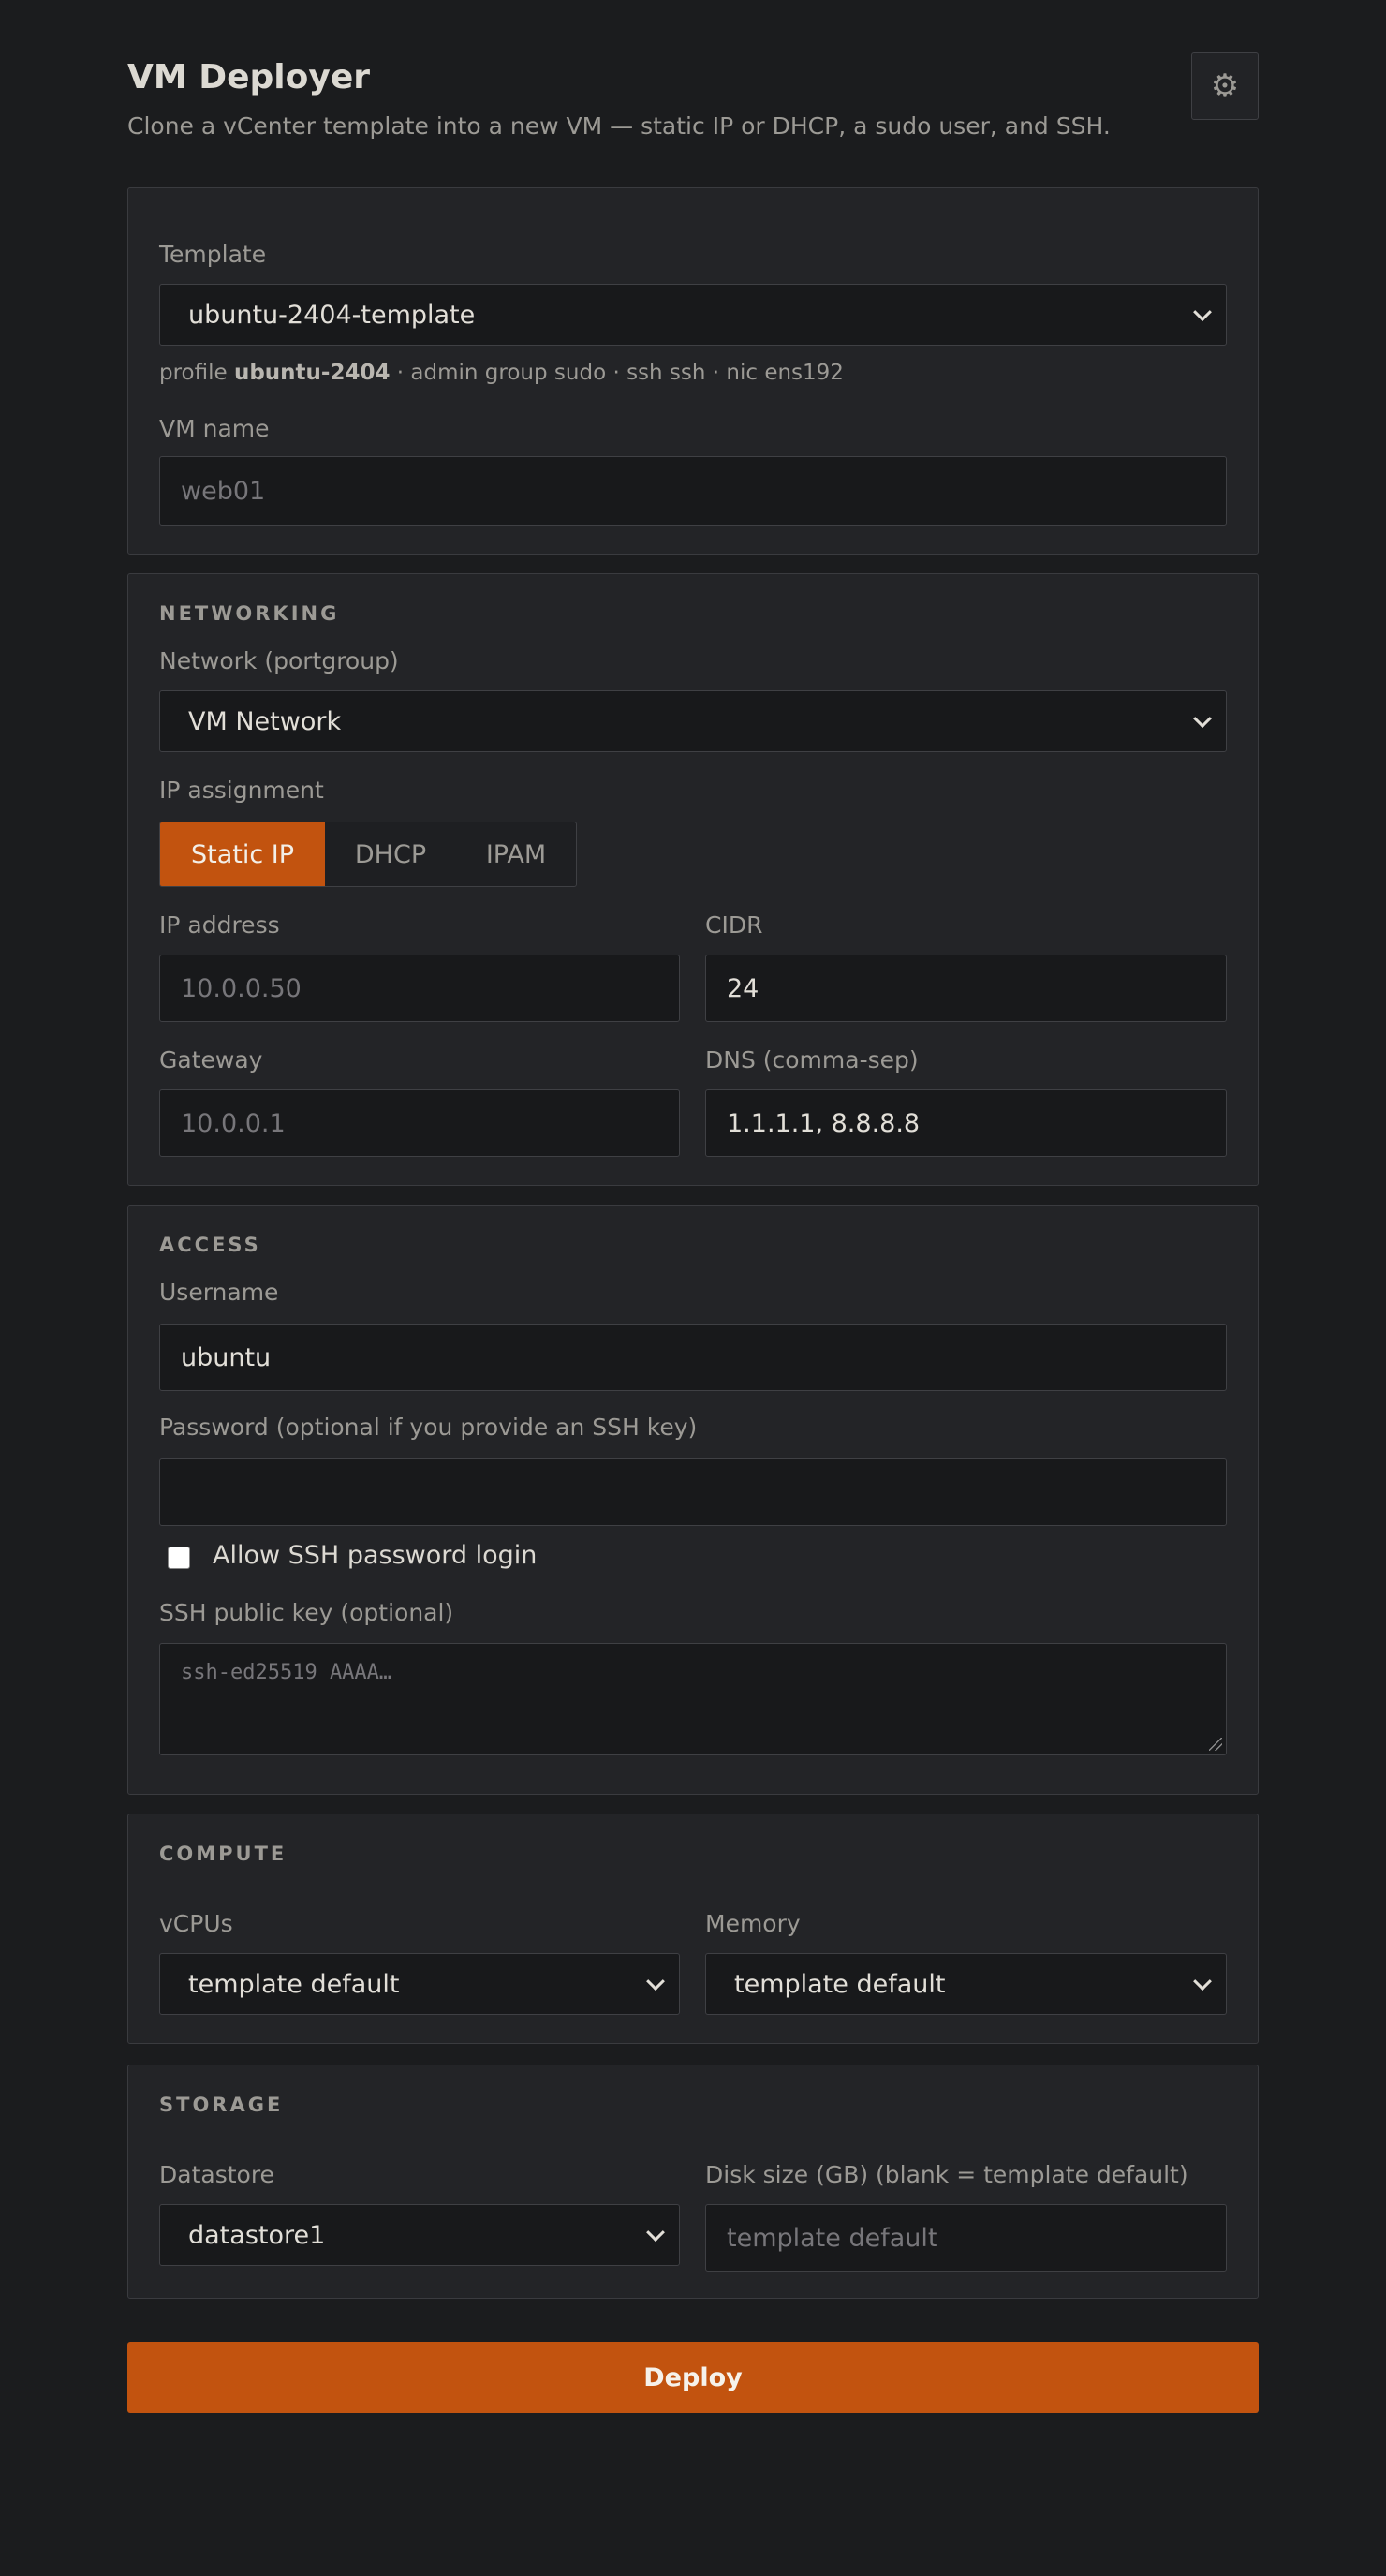 The height and width of the screenshot is (2576, 1386). Describe the element at coordinates (734, 925) in the screenshot. I see `cidr-label: CIDR` at that location.